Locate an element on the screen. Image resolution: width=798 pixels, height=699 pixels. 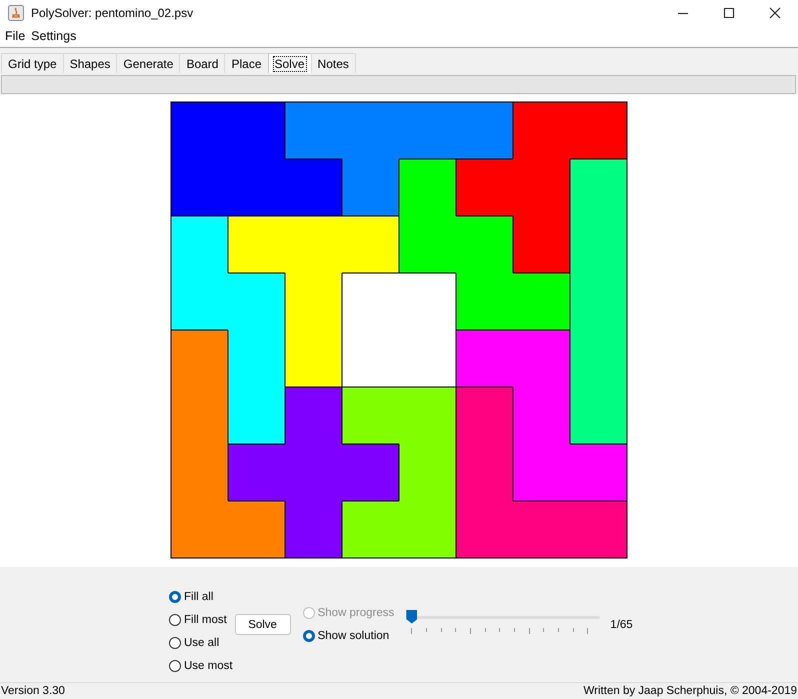
menu-item: File is located at coordinates (15, 36).